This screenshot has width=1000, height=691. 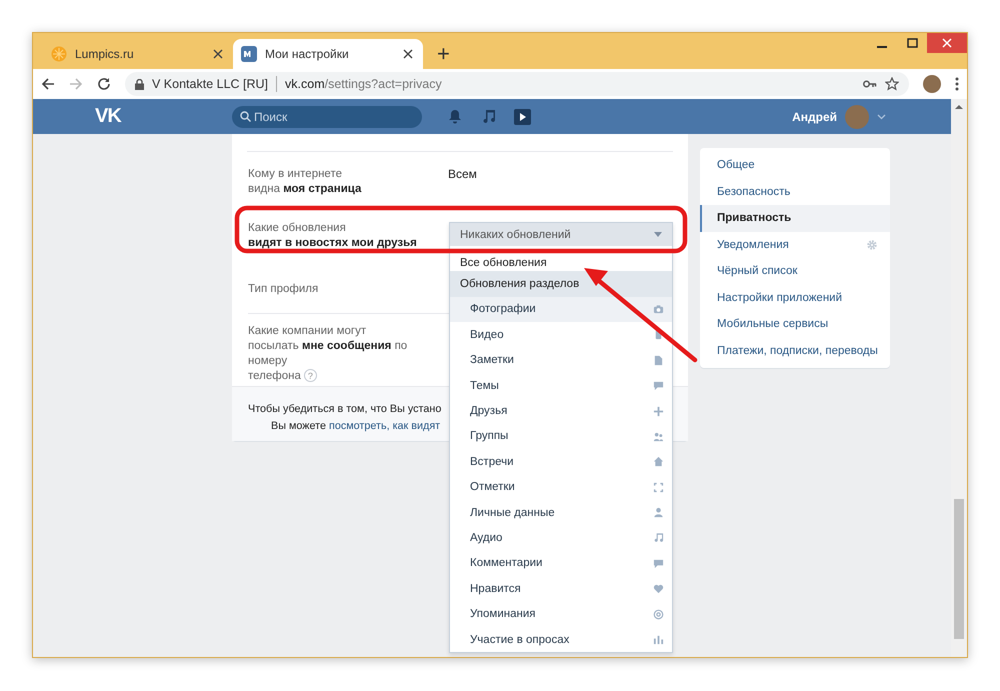 What do you see at coordinates (795, 351) in the screenshot?
I see `menu-item: Платежи, подписки, переводы` at bounding box center [795, 351].